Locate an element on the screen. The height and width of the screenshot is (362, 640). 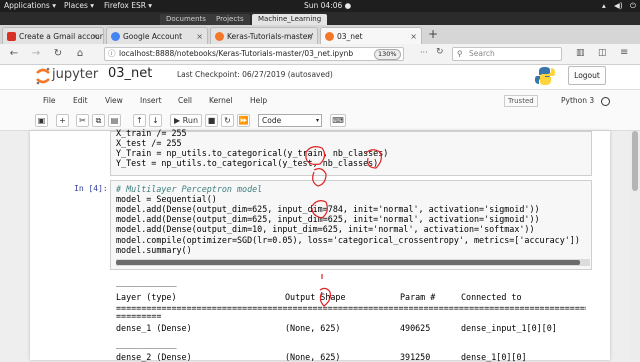
pen-annotations is located at coordinates (343, 226).